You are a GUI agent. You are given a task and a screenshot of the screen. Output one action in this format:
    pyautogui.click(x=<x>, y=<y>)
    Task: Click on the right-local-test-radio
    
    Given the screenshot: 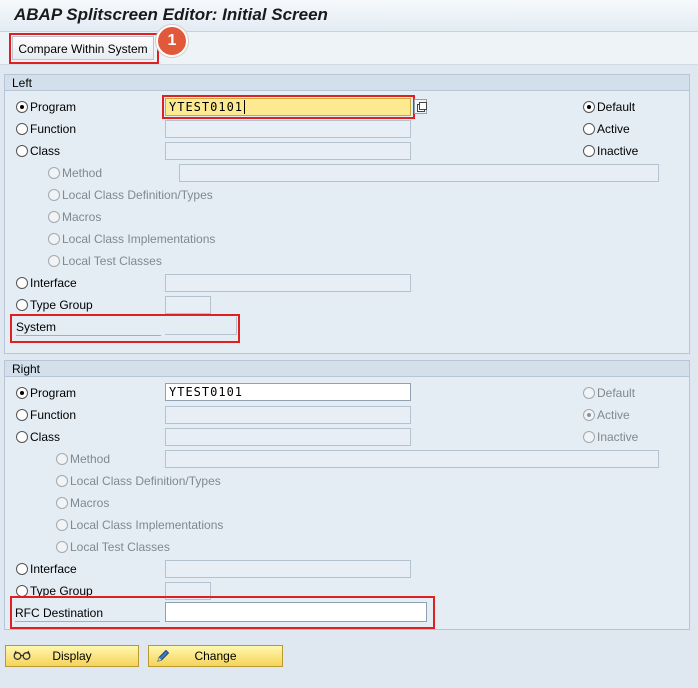 What is the action you would take?
    pyautogui.click(x=62, y=547)
    